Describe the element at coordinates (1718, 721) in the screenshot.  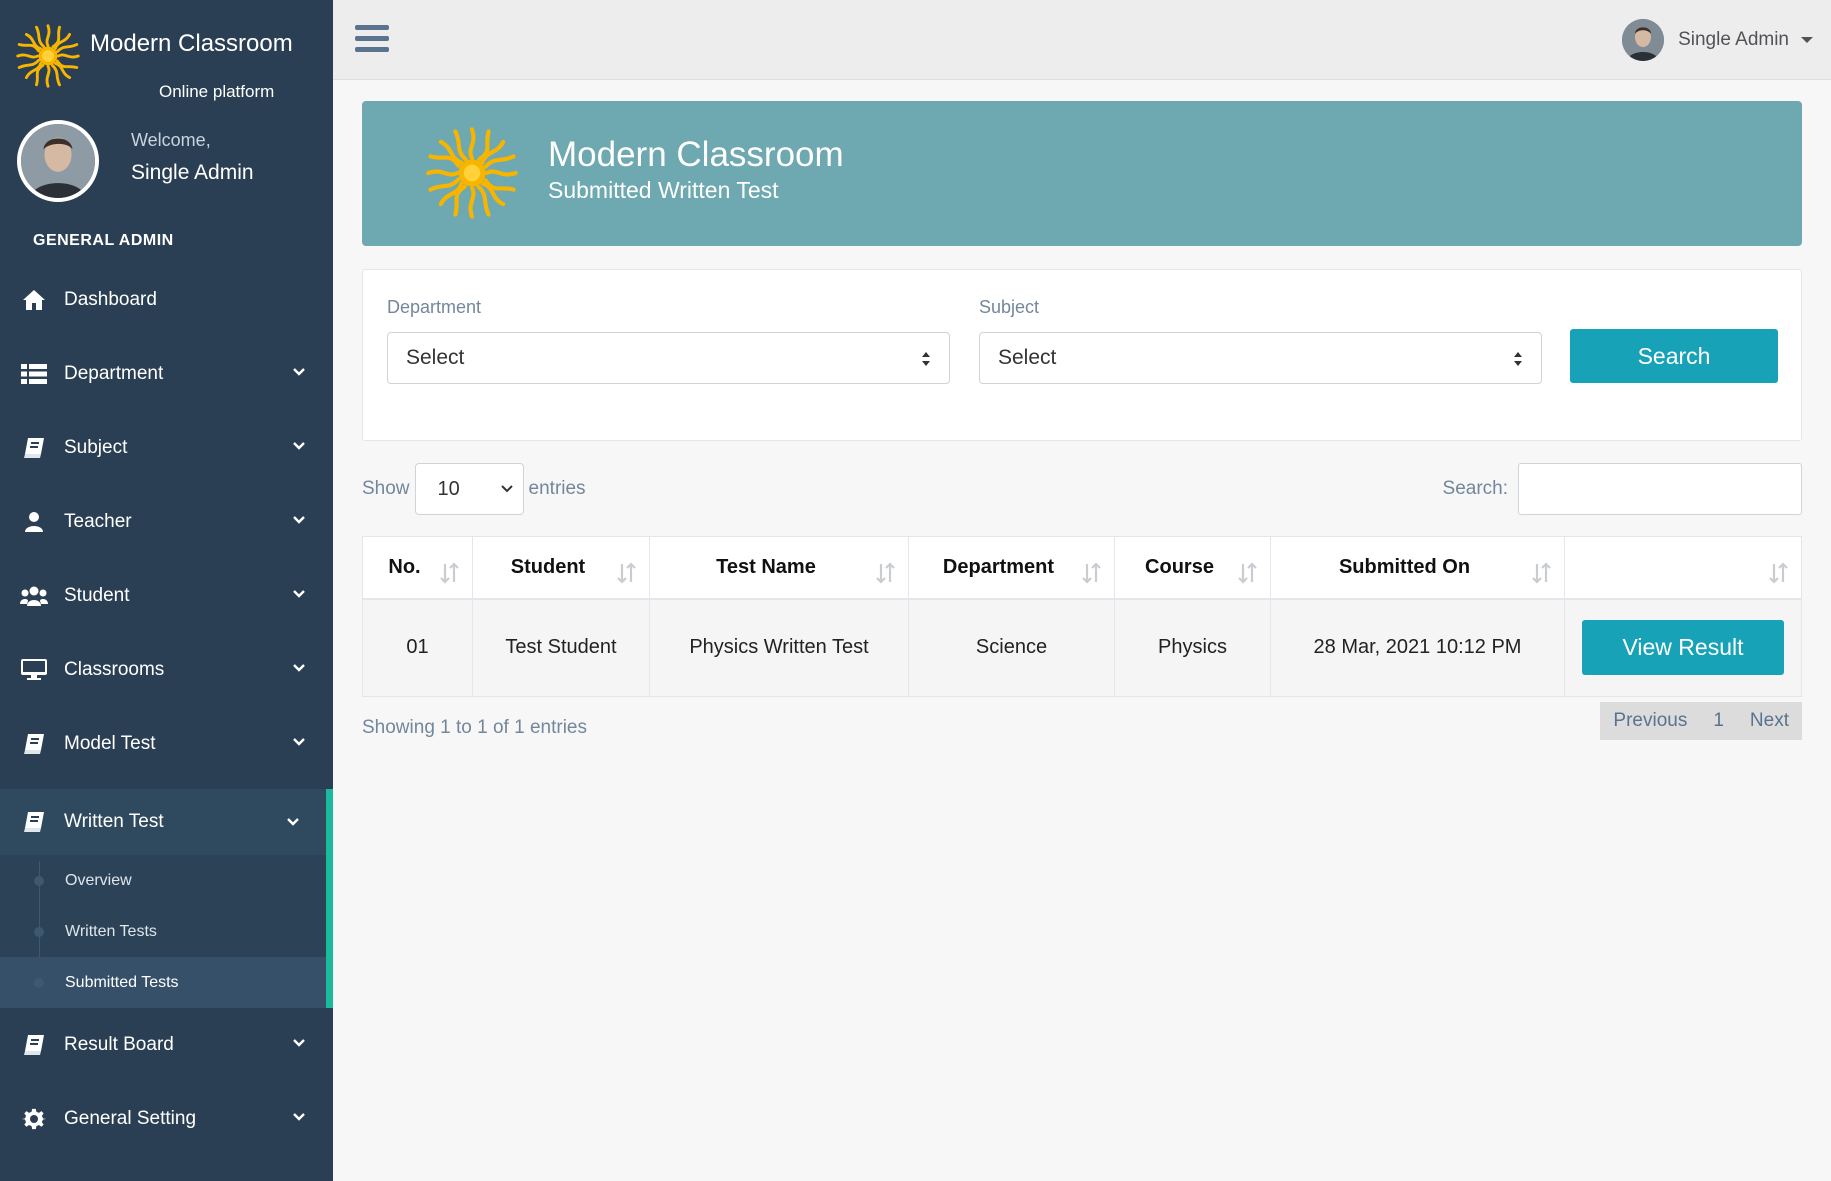
I see `page-button: 1` at that location.